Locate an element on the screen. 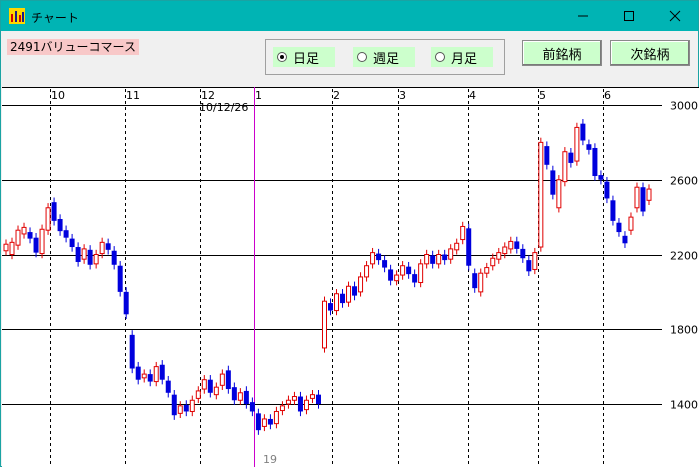  month-label: 6 is located at coordinates (607, 95).